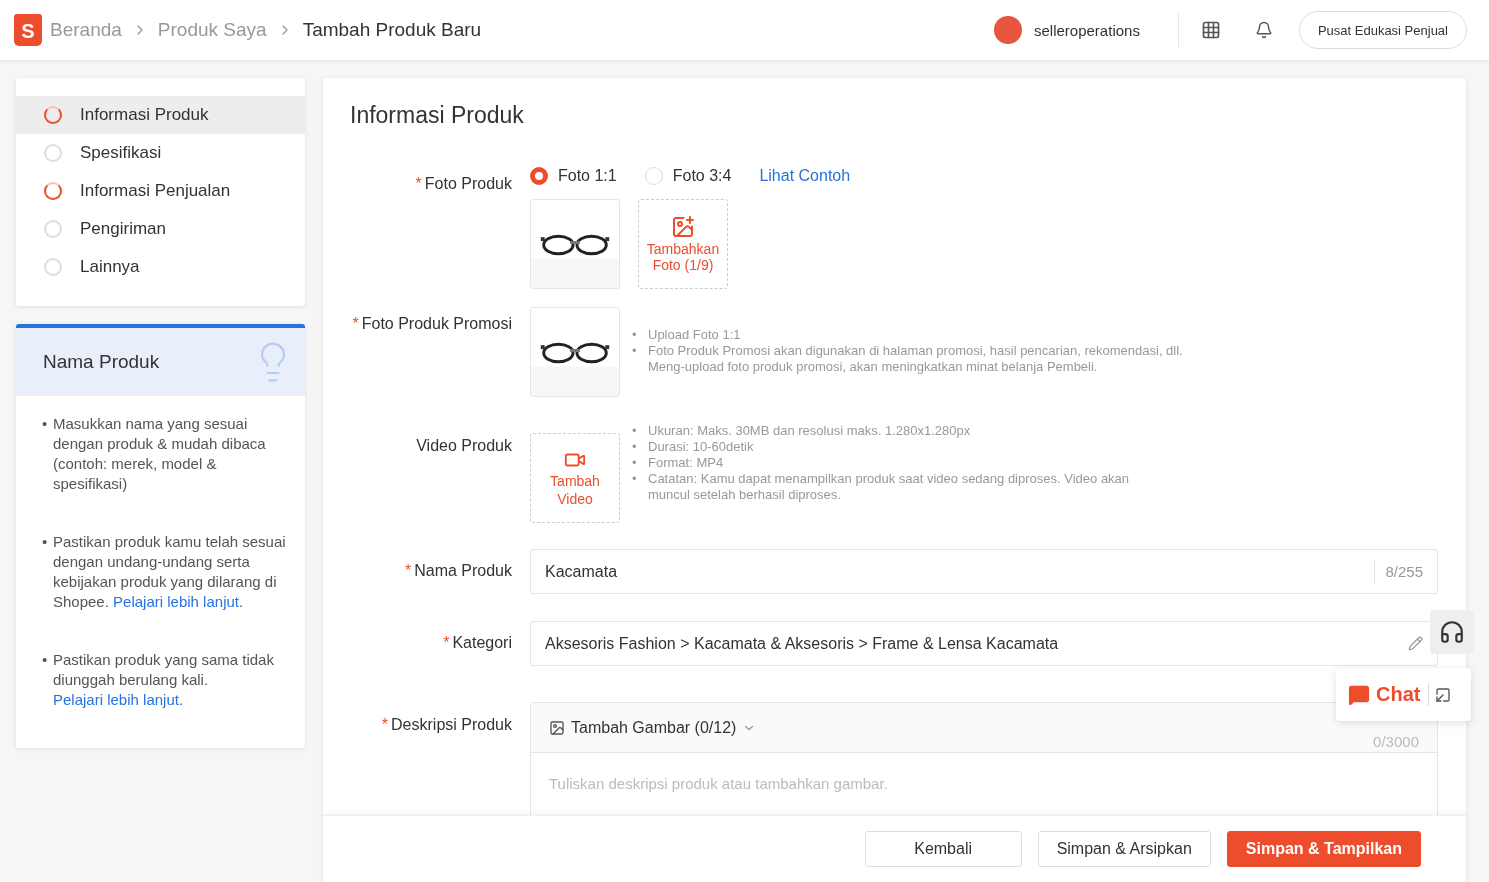  I want to click on character-counter: 8/255, so click(1398, 571).